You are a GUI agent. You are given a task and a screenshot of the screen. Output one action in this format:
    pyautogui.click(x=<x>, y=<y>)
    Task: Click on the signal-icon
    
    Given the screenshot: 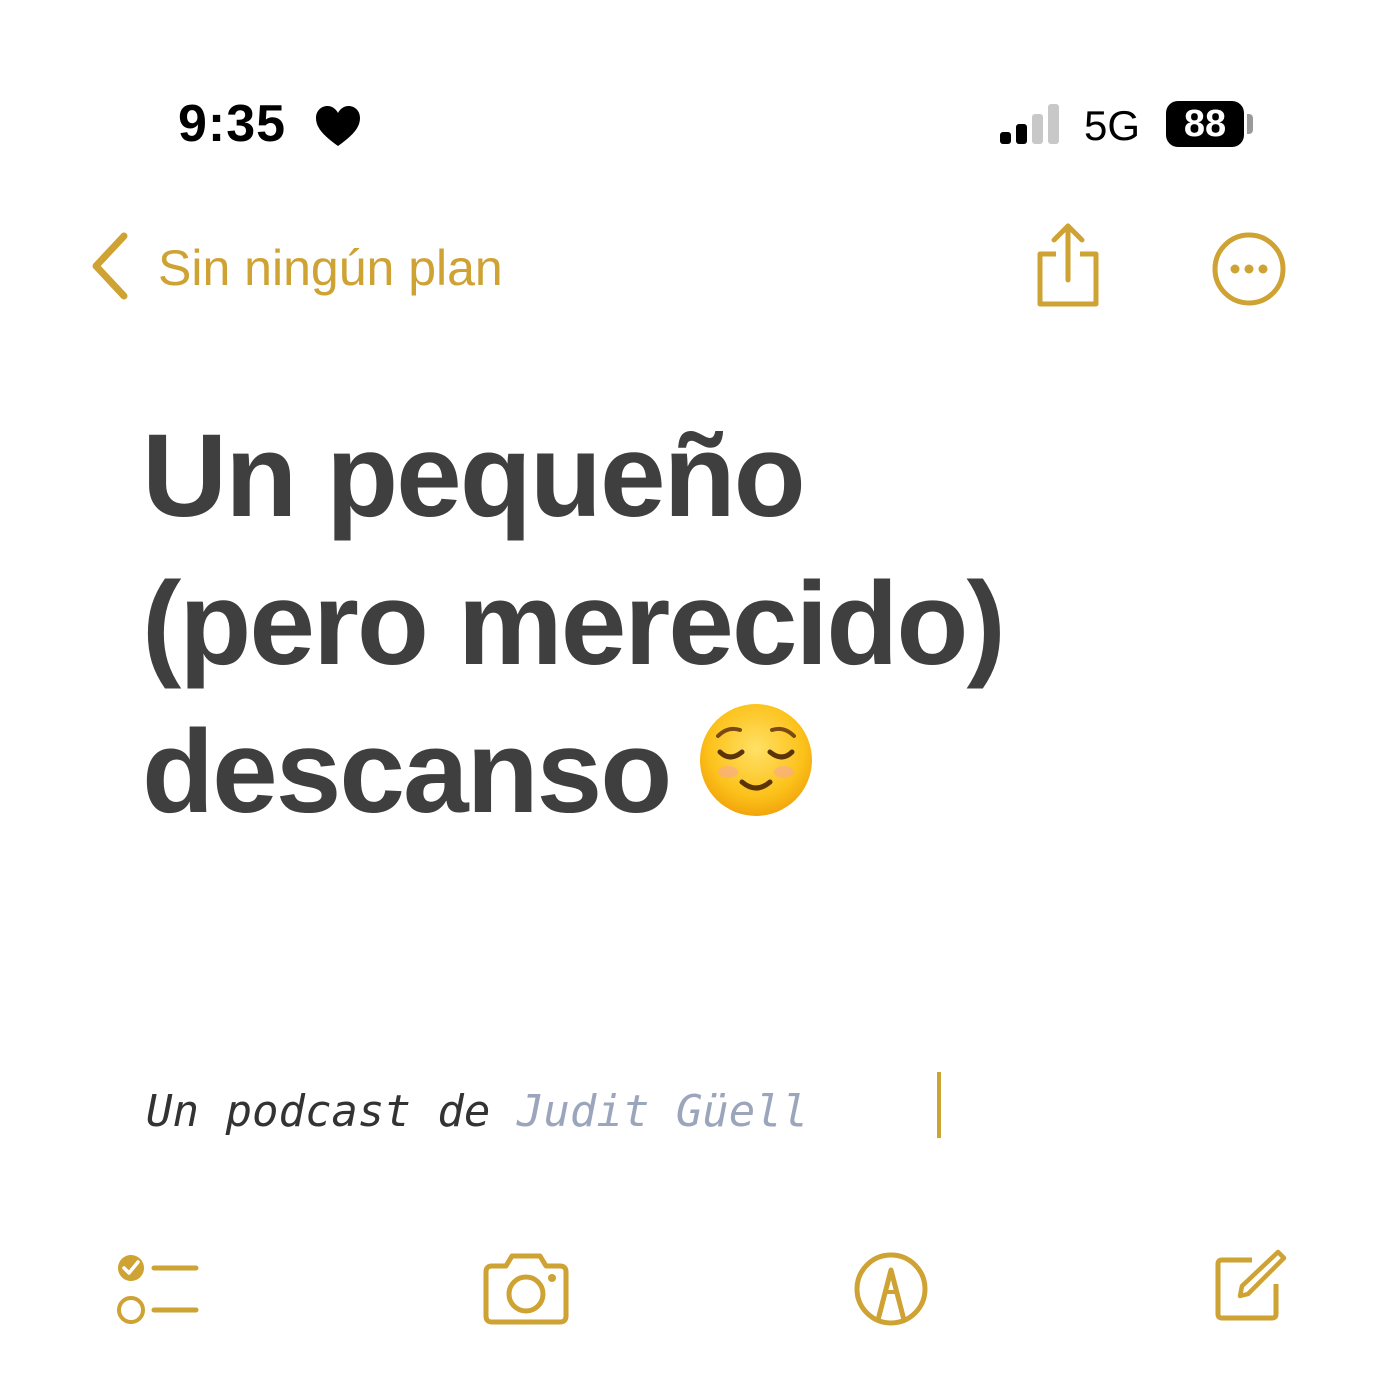 What is the action you would take?
    pyautogui.click(x=1029, y=124)
    